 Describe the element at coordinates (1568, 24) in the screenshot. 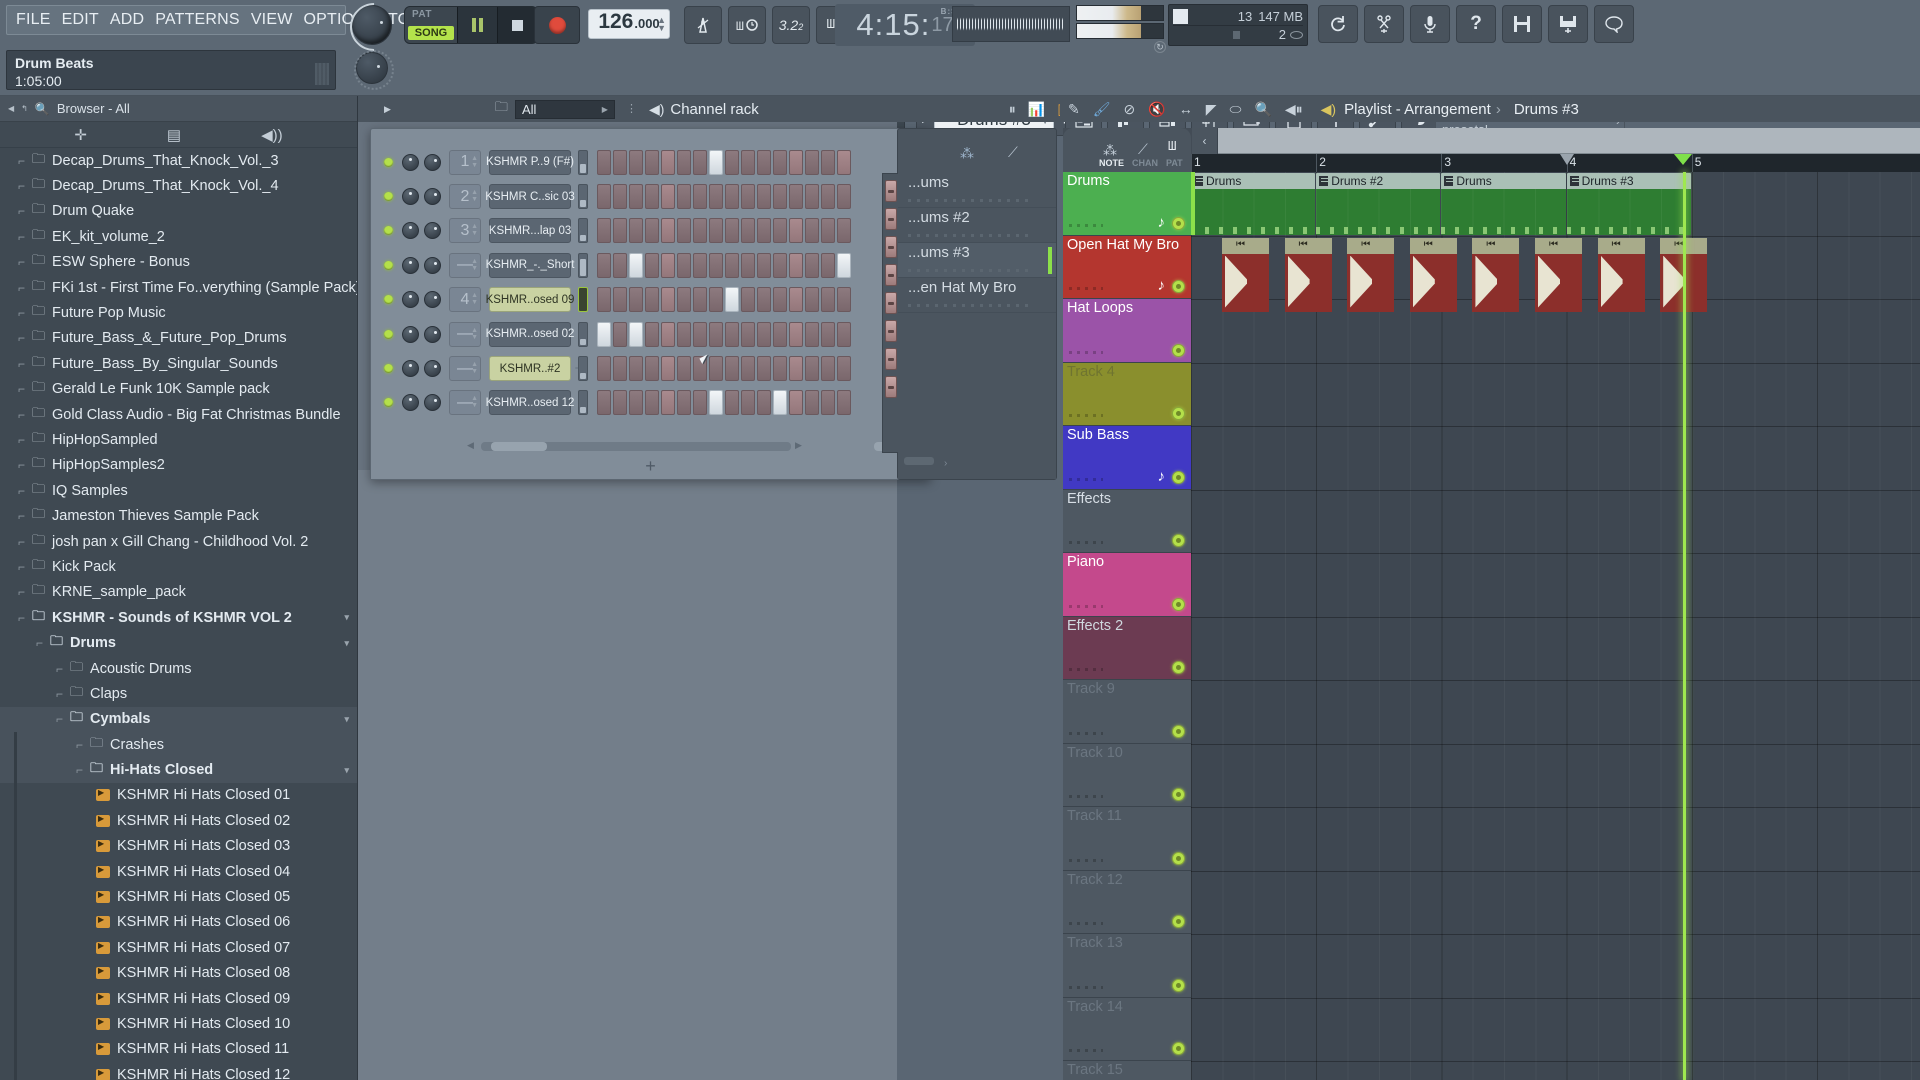

I see `save-as-icon` at that location.